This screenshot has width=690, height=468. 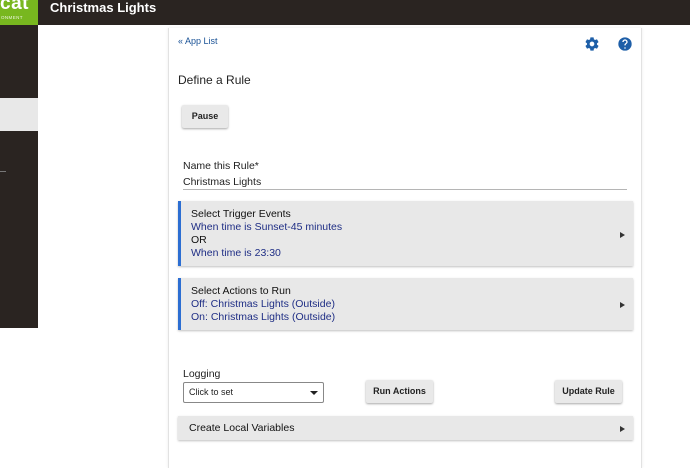 What do you see at coordinates (19, 114) in the screenshot?
I see `sidebar-item-active` at bounding box center [19, 114].